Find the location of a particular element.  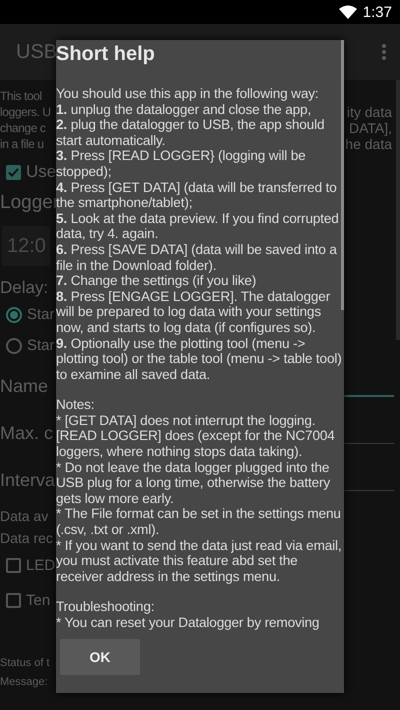

description-text: This tool is located at coordinates (21, 96).